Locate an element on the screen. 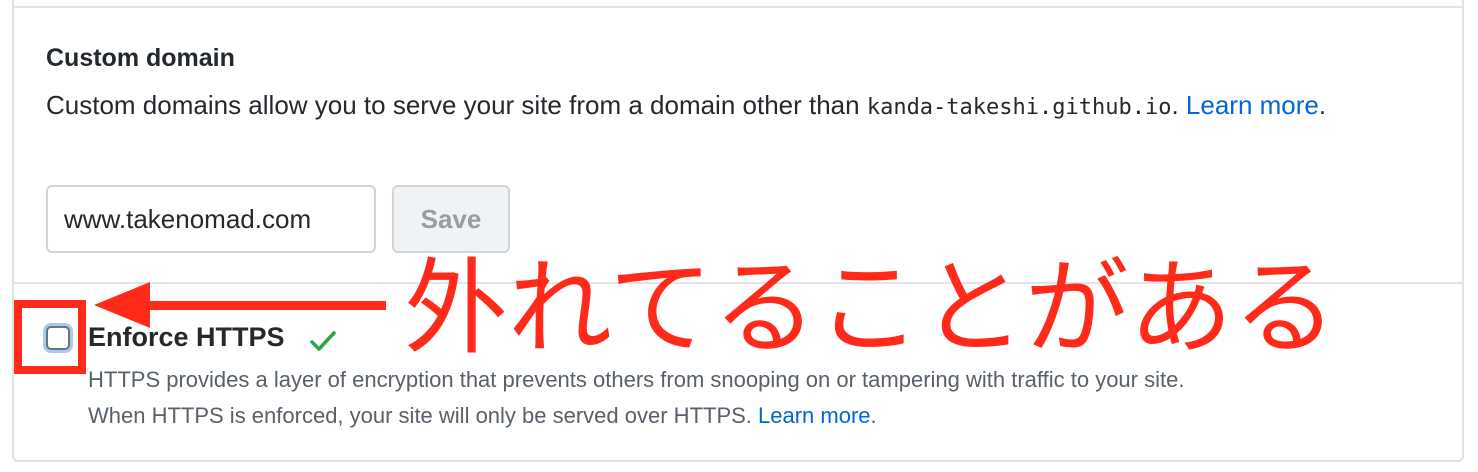 Image resolution: width=1478 pixels, height=472 pixels. custom-domain-input is located at coordinates (211, 219).